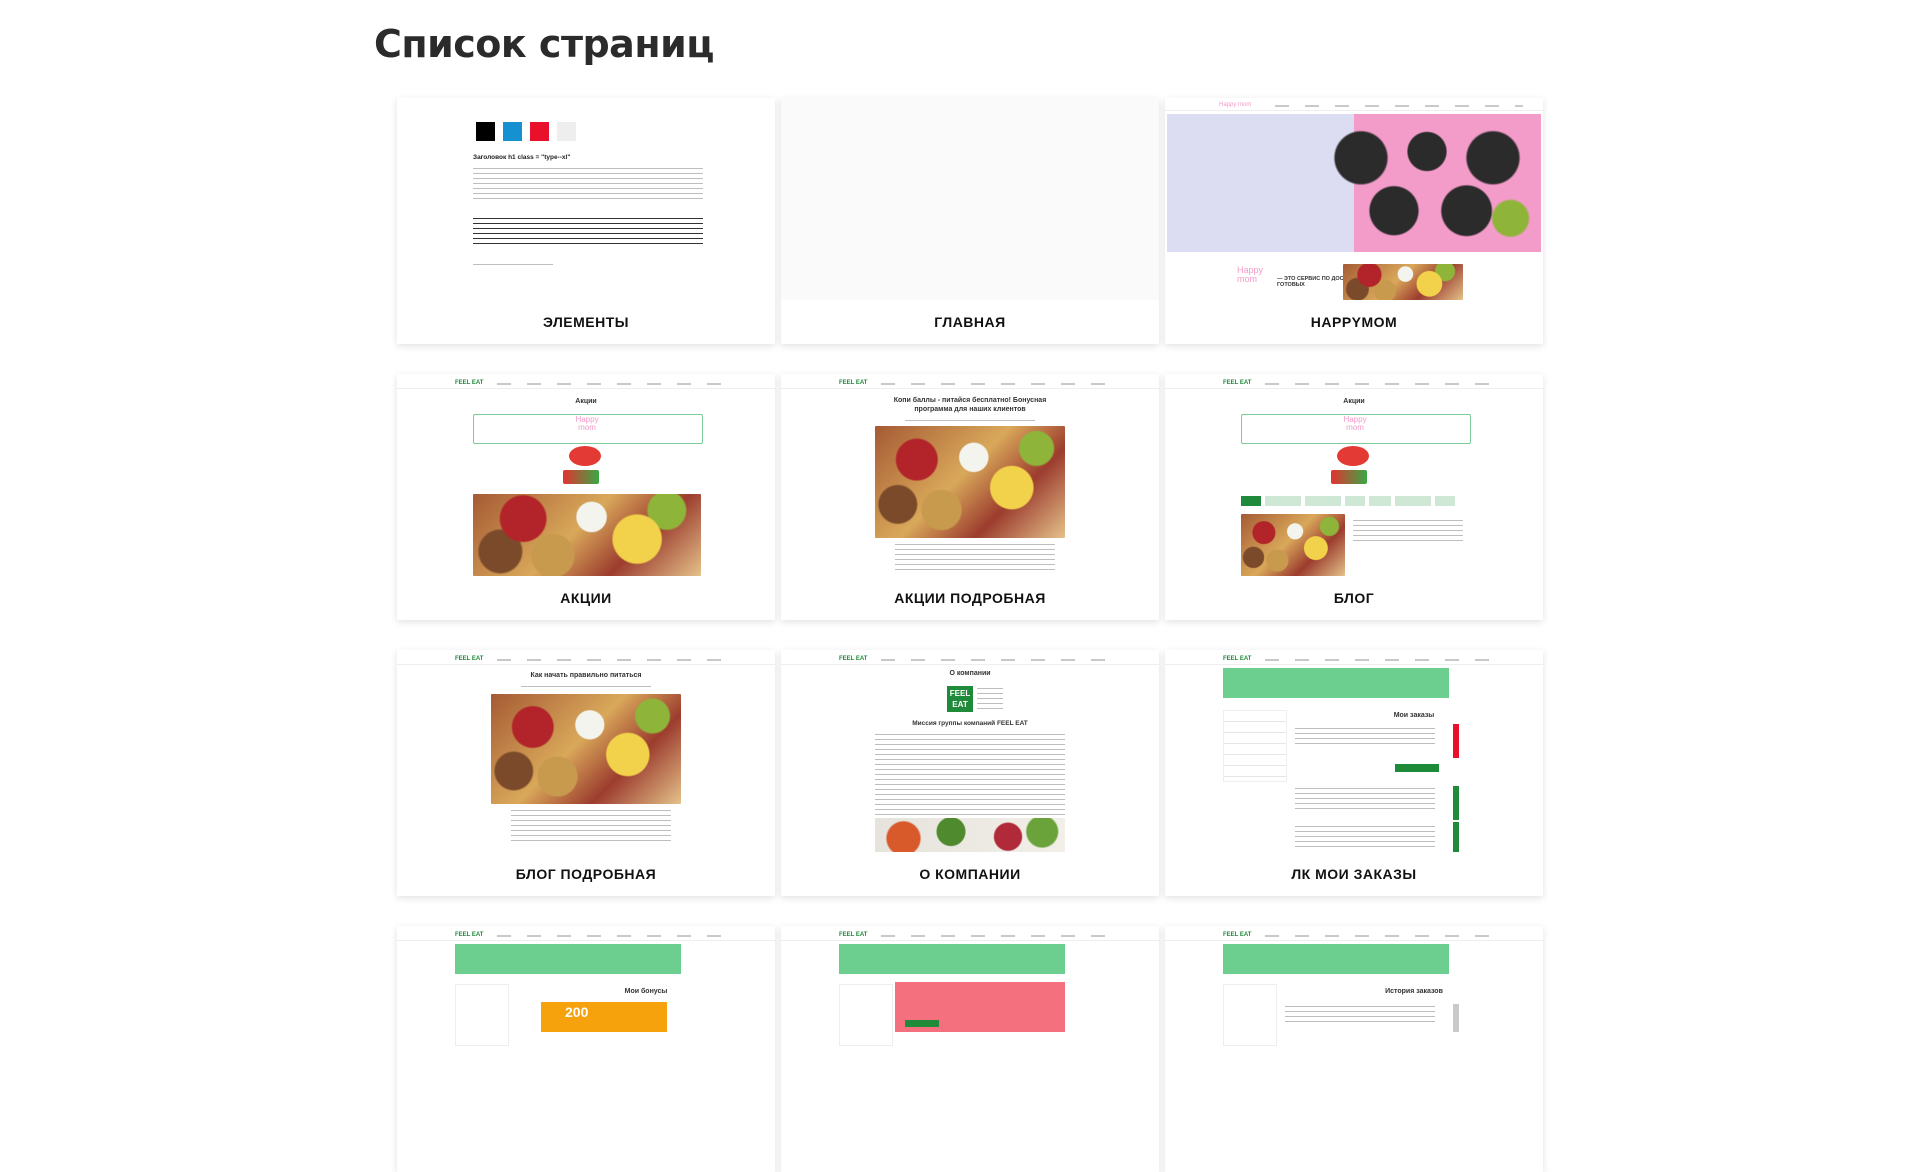  I want to click on history-title: История заказов, so click(1414, 991).